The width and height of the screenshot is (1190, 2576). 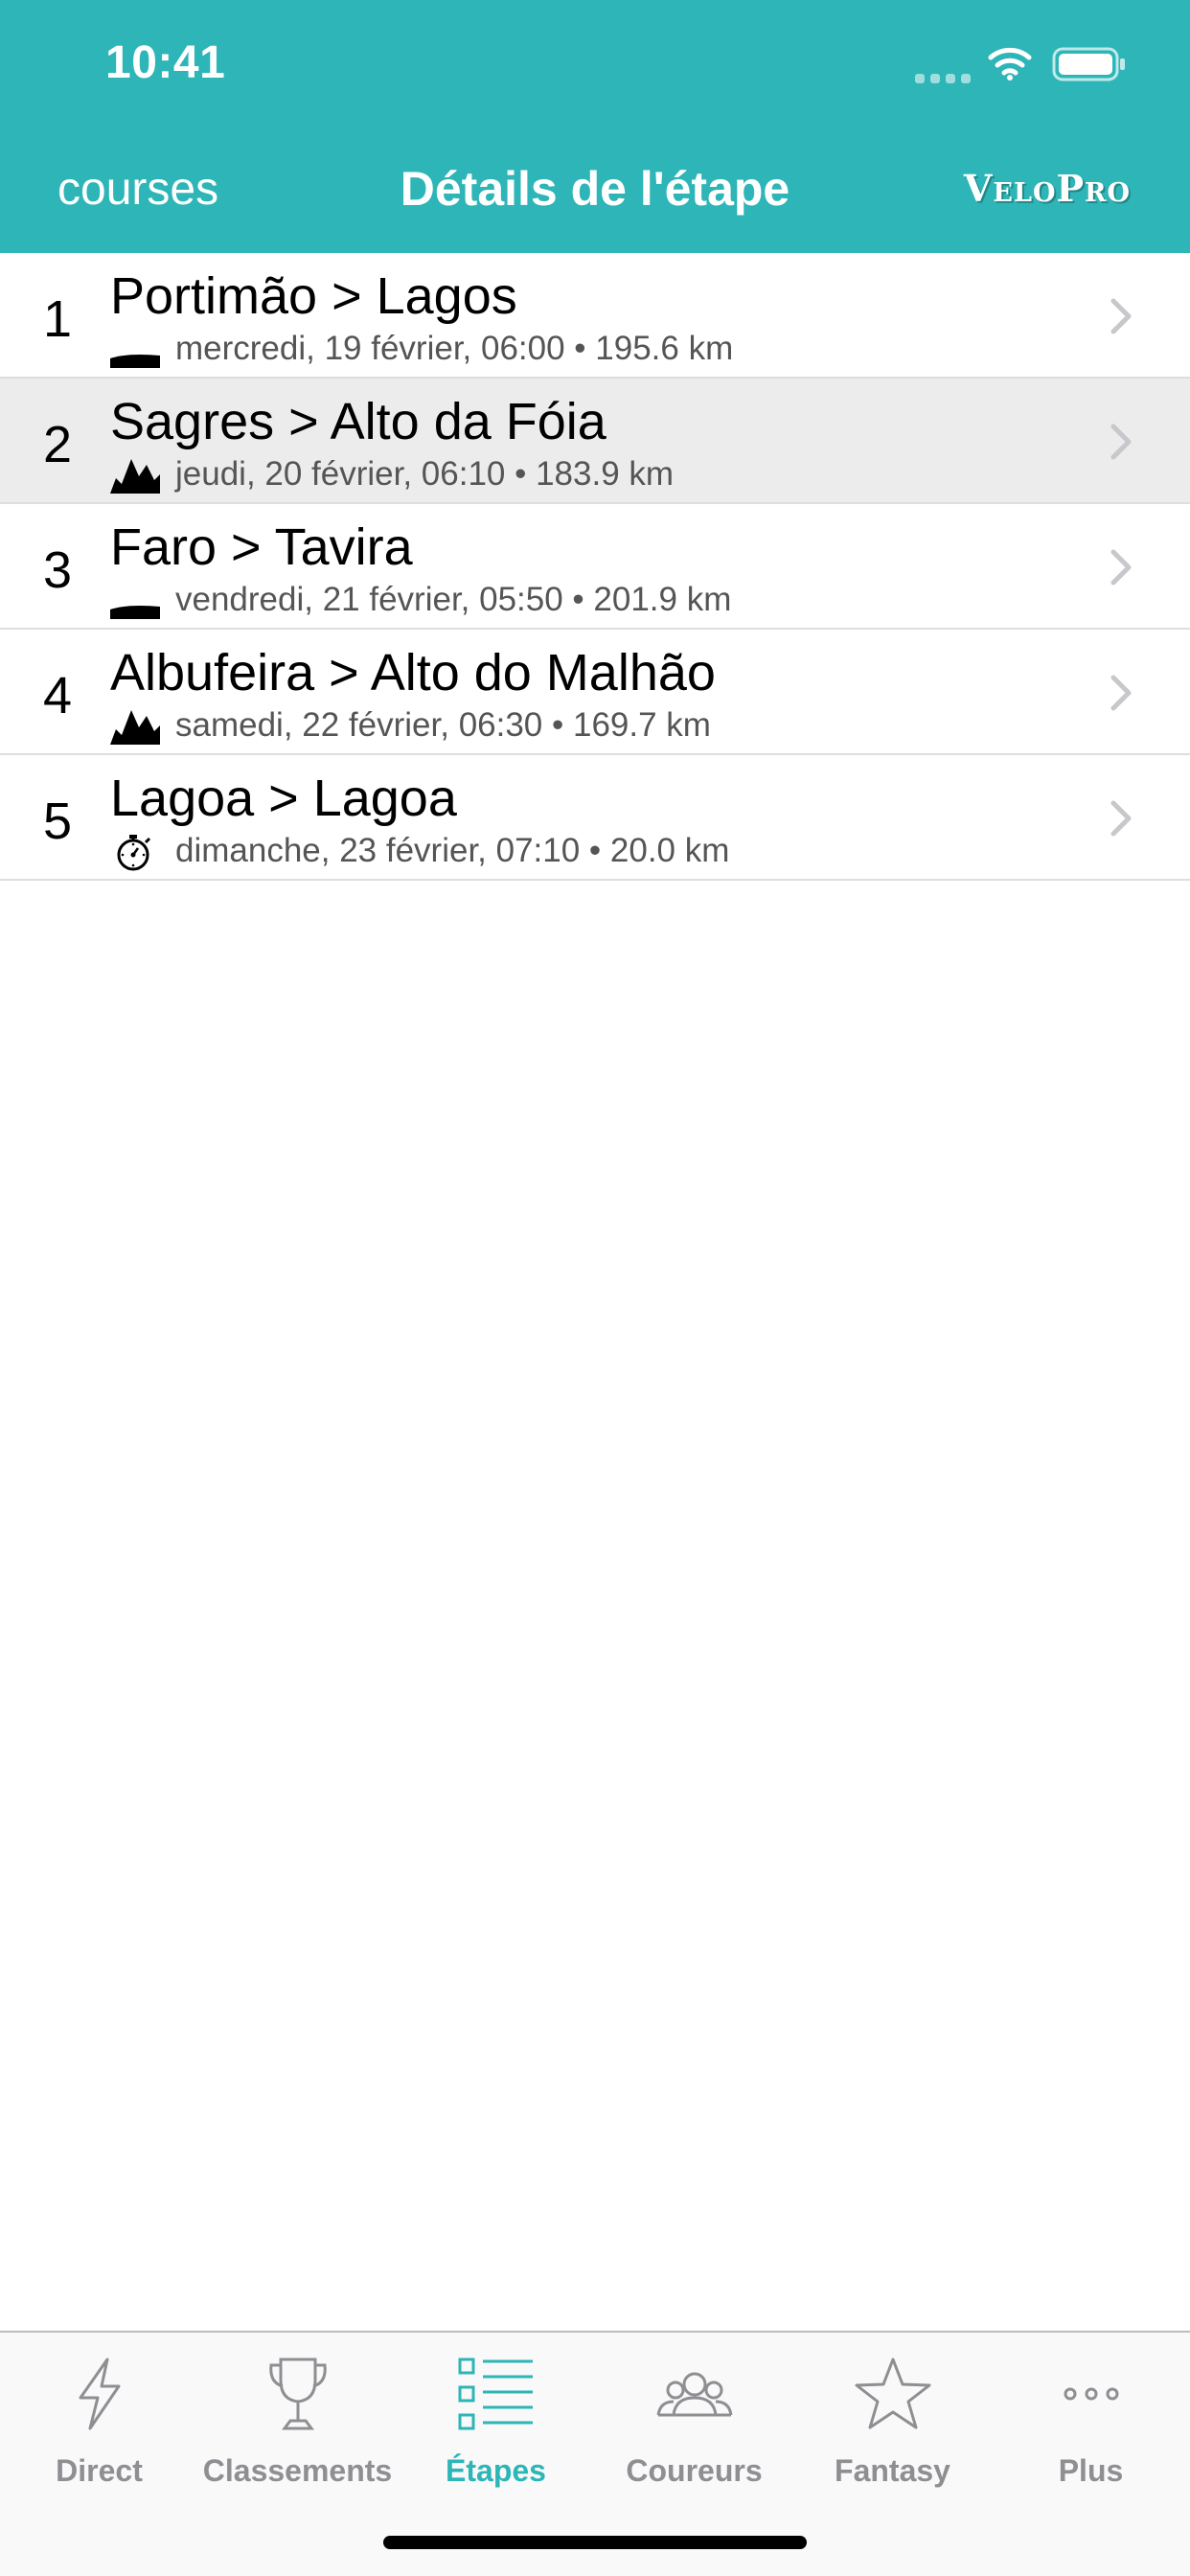 What do you see at coordinates (262, 547) in the screenshot?
I see `stage-route: Faro > Tavira` at bounding box center [262, 547].